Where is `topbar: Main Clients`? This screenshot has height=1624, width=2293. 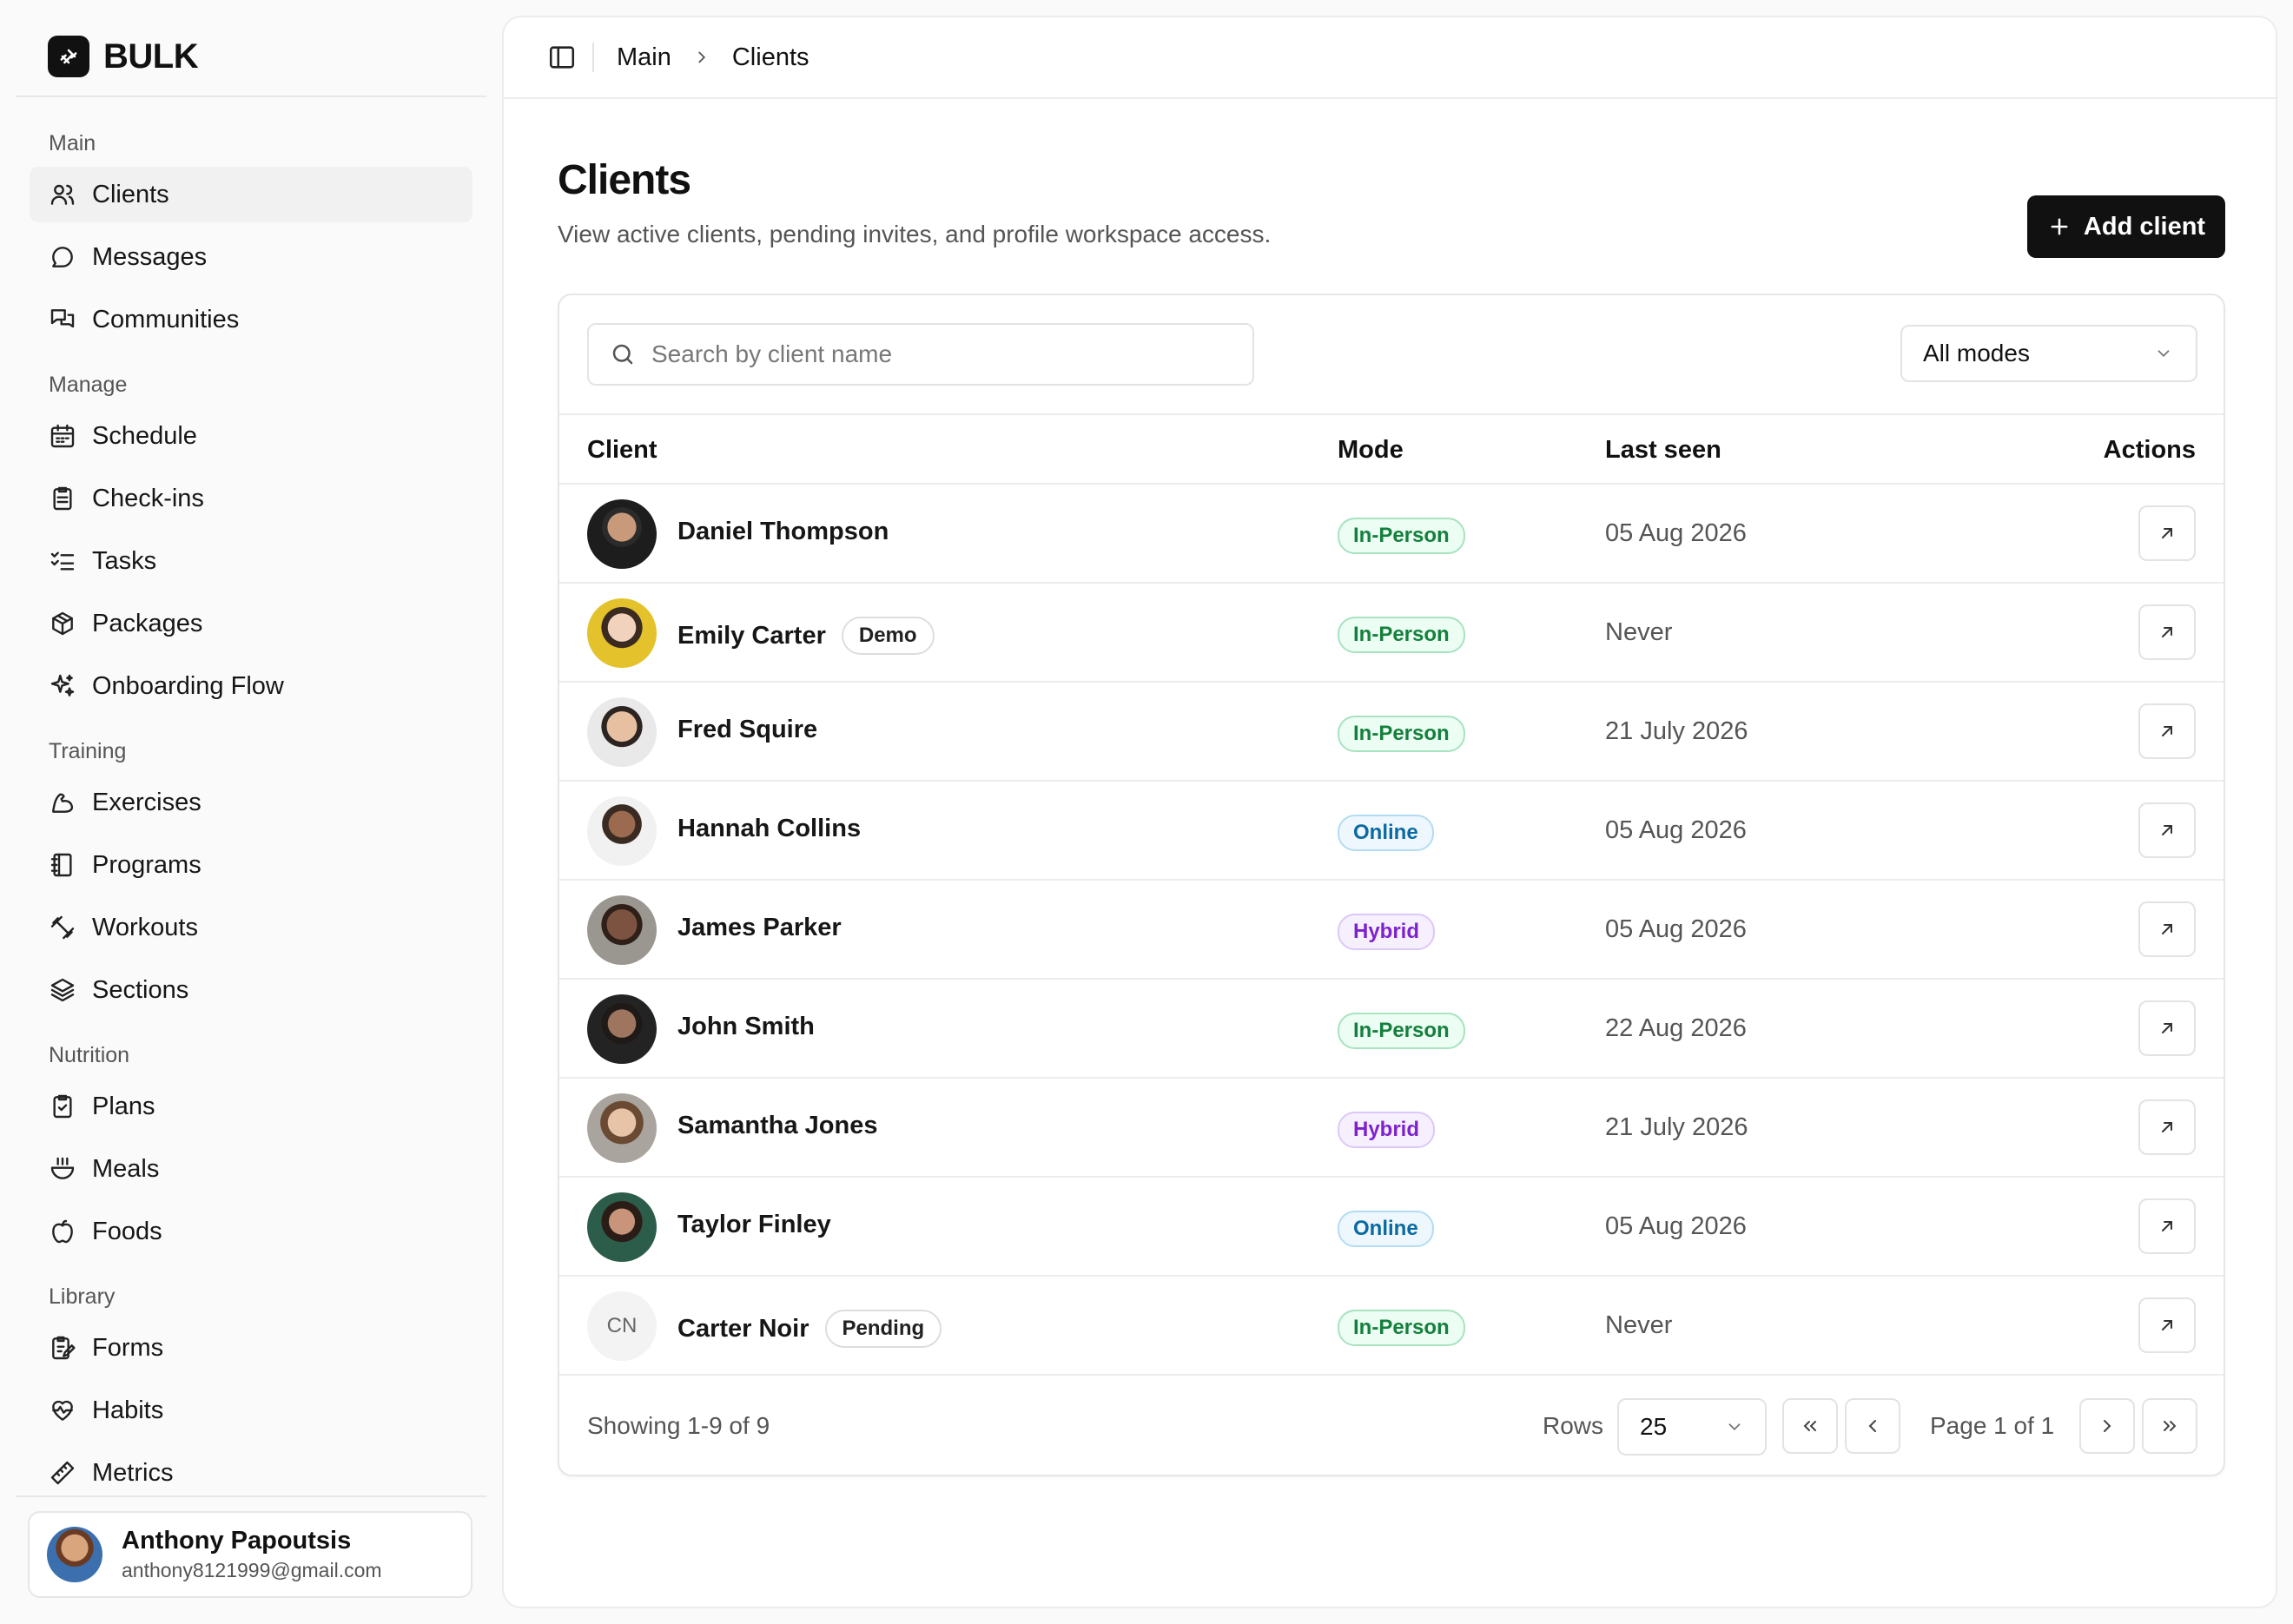 topbar: Main Clients is located at coordinates (1390, 58).